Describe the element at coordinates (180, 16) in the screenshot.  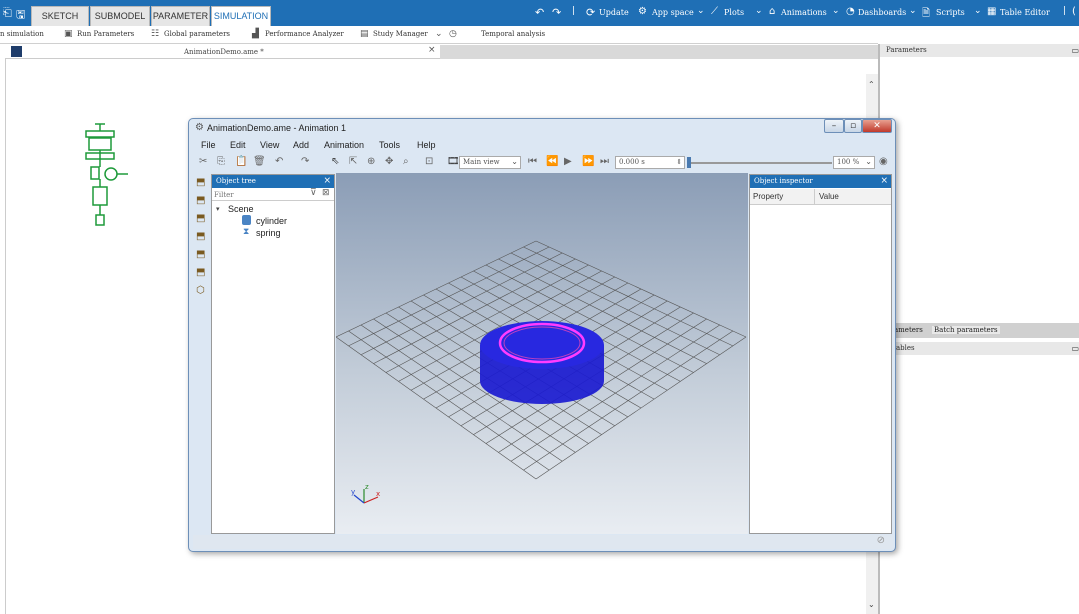
I see `tab-parameter: PARAMETER` at that location.